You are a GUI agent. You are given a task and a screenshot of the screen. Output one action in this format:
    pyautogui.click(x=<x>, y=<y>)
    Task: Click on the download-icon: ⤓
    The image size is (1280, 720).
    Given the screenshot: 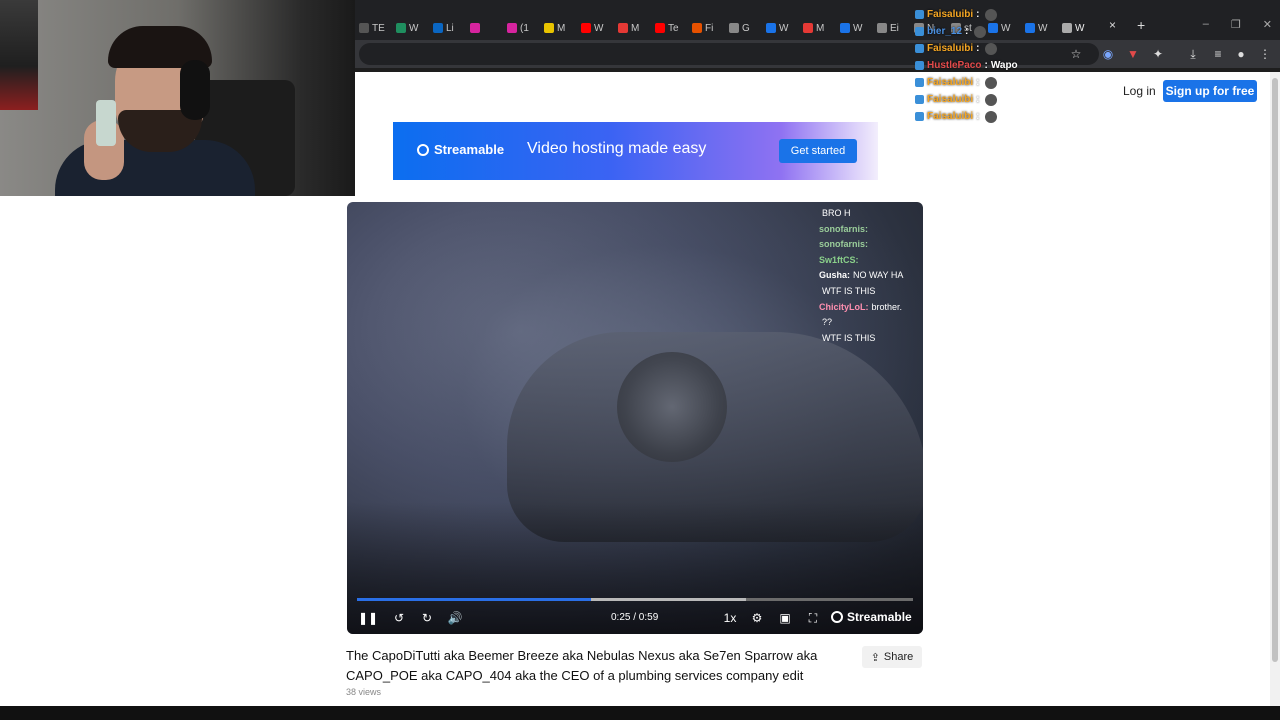 What is the action you would take?
    pyautogui.click(x=1193, y=54)
    